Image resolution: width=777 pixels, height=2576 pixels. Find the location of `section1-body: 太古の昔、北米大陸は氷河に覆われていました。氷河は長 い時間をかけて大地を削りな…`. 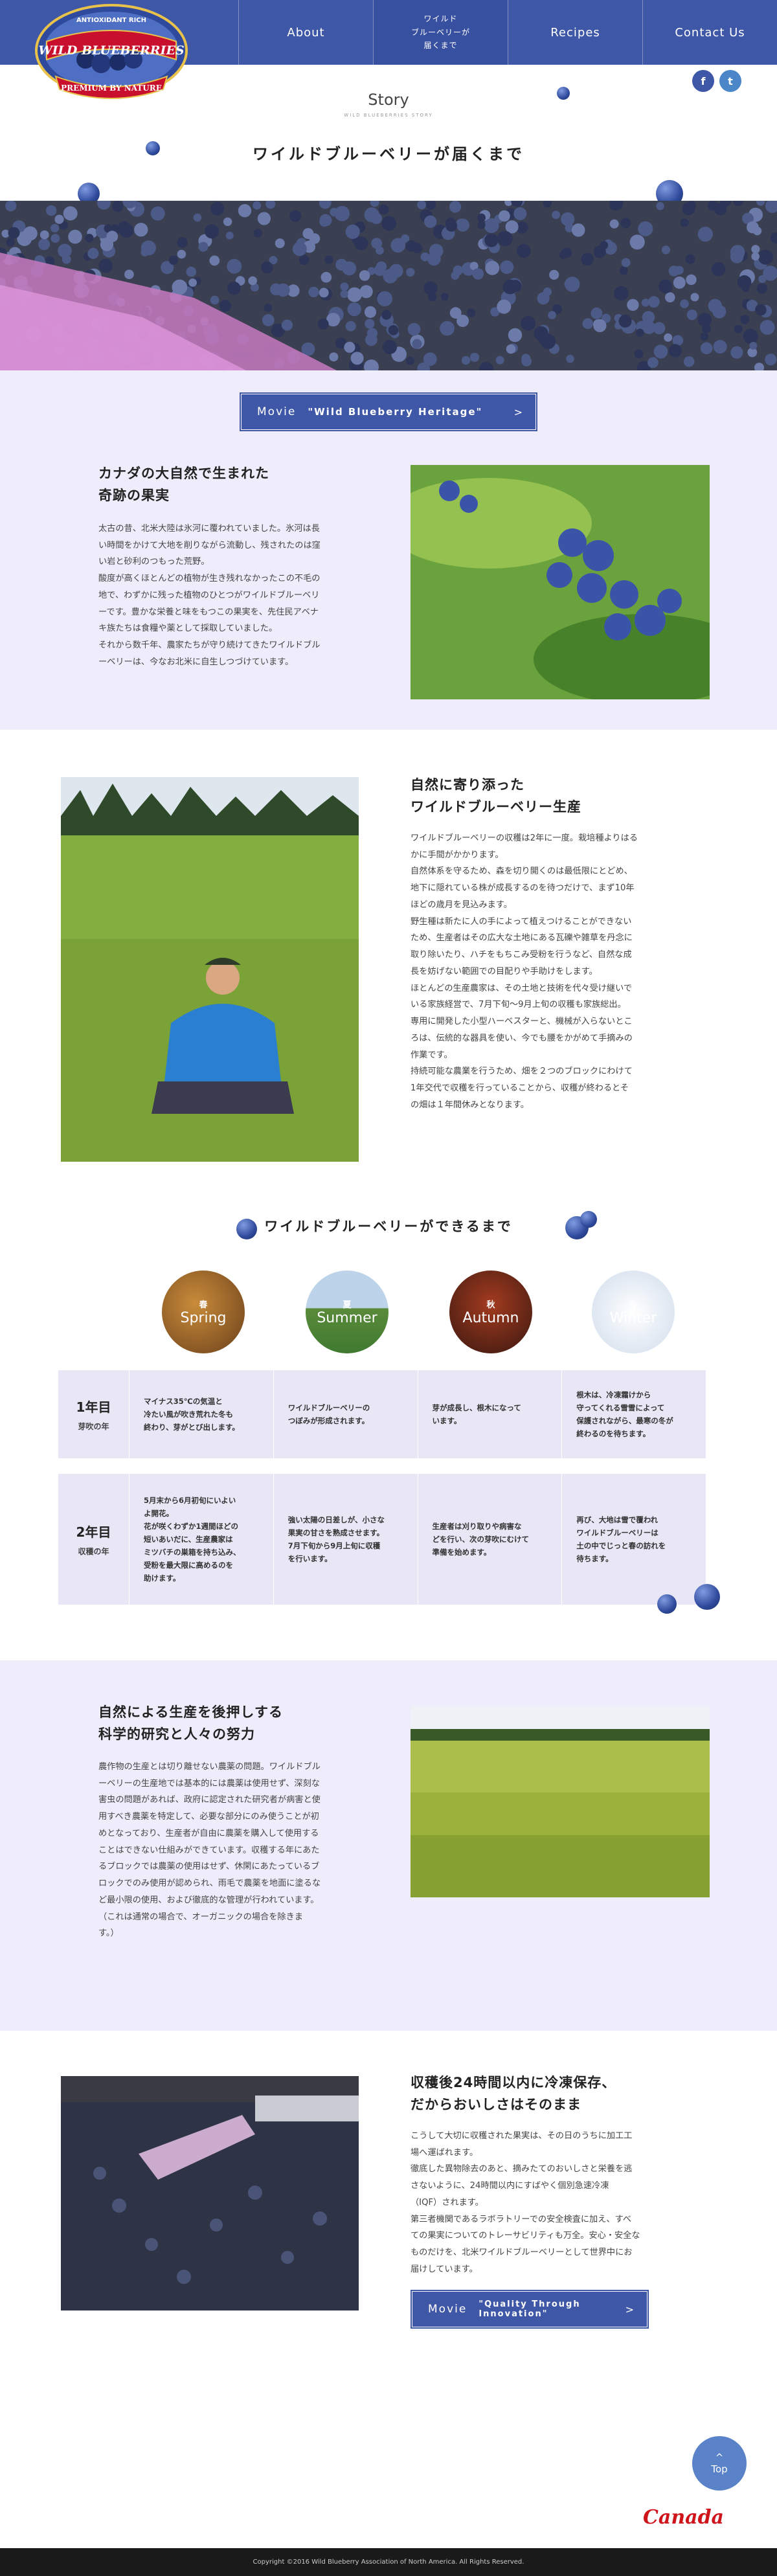

section1-body: 太古の昔、北米大陸は氷河に覆われていました。氷河は長 い時間をかけて大地を削りな… is located at coordinates (209, 595).